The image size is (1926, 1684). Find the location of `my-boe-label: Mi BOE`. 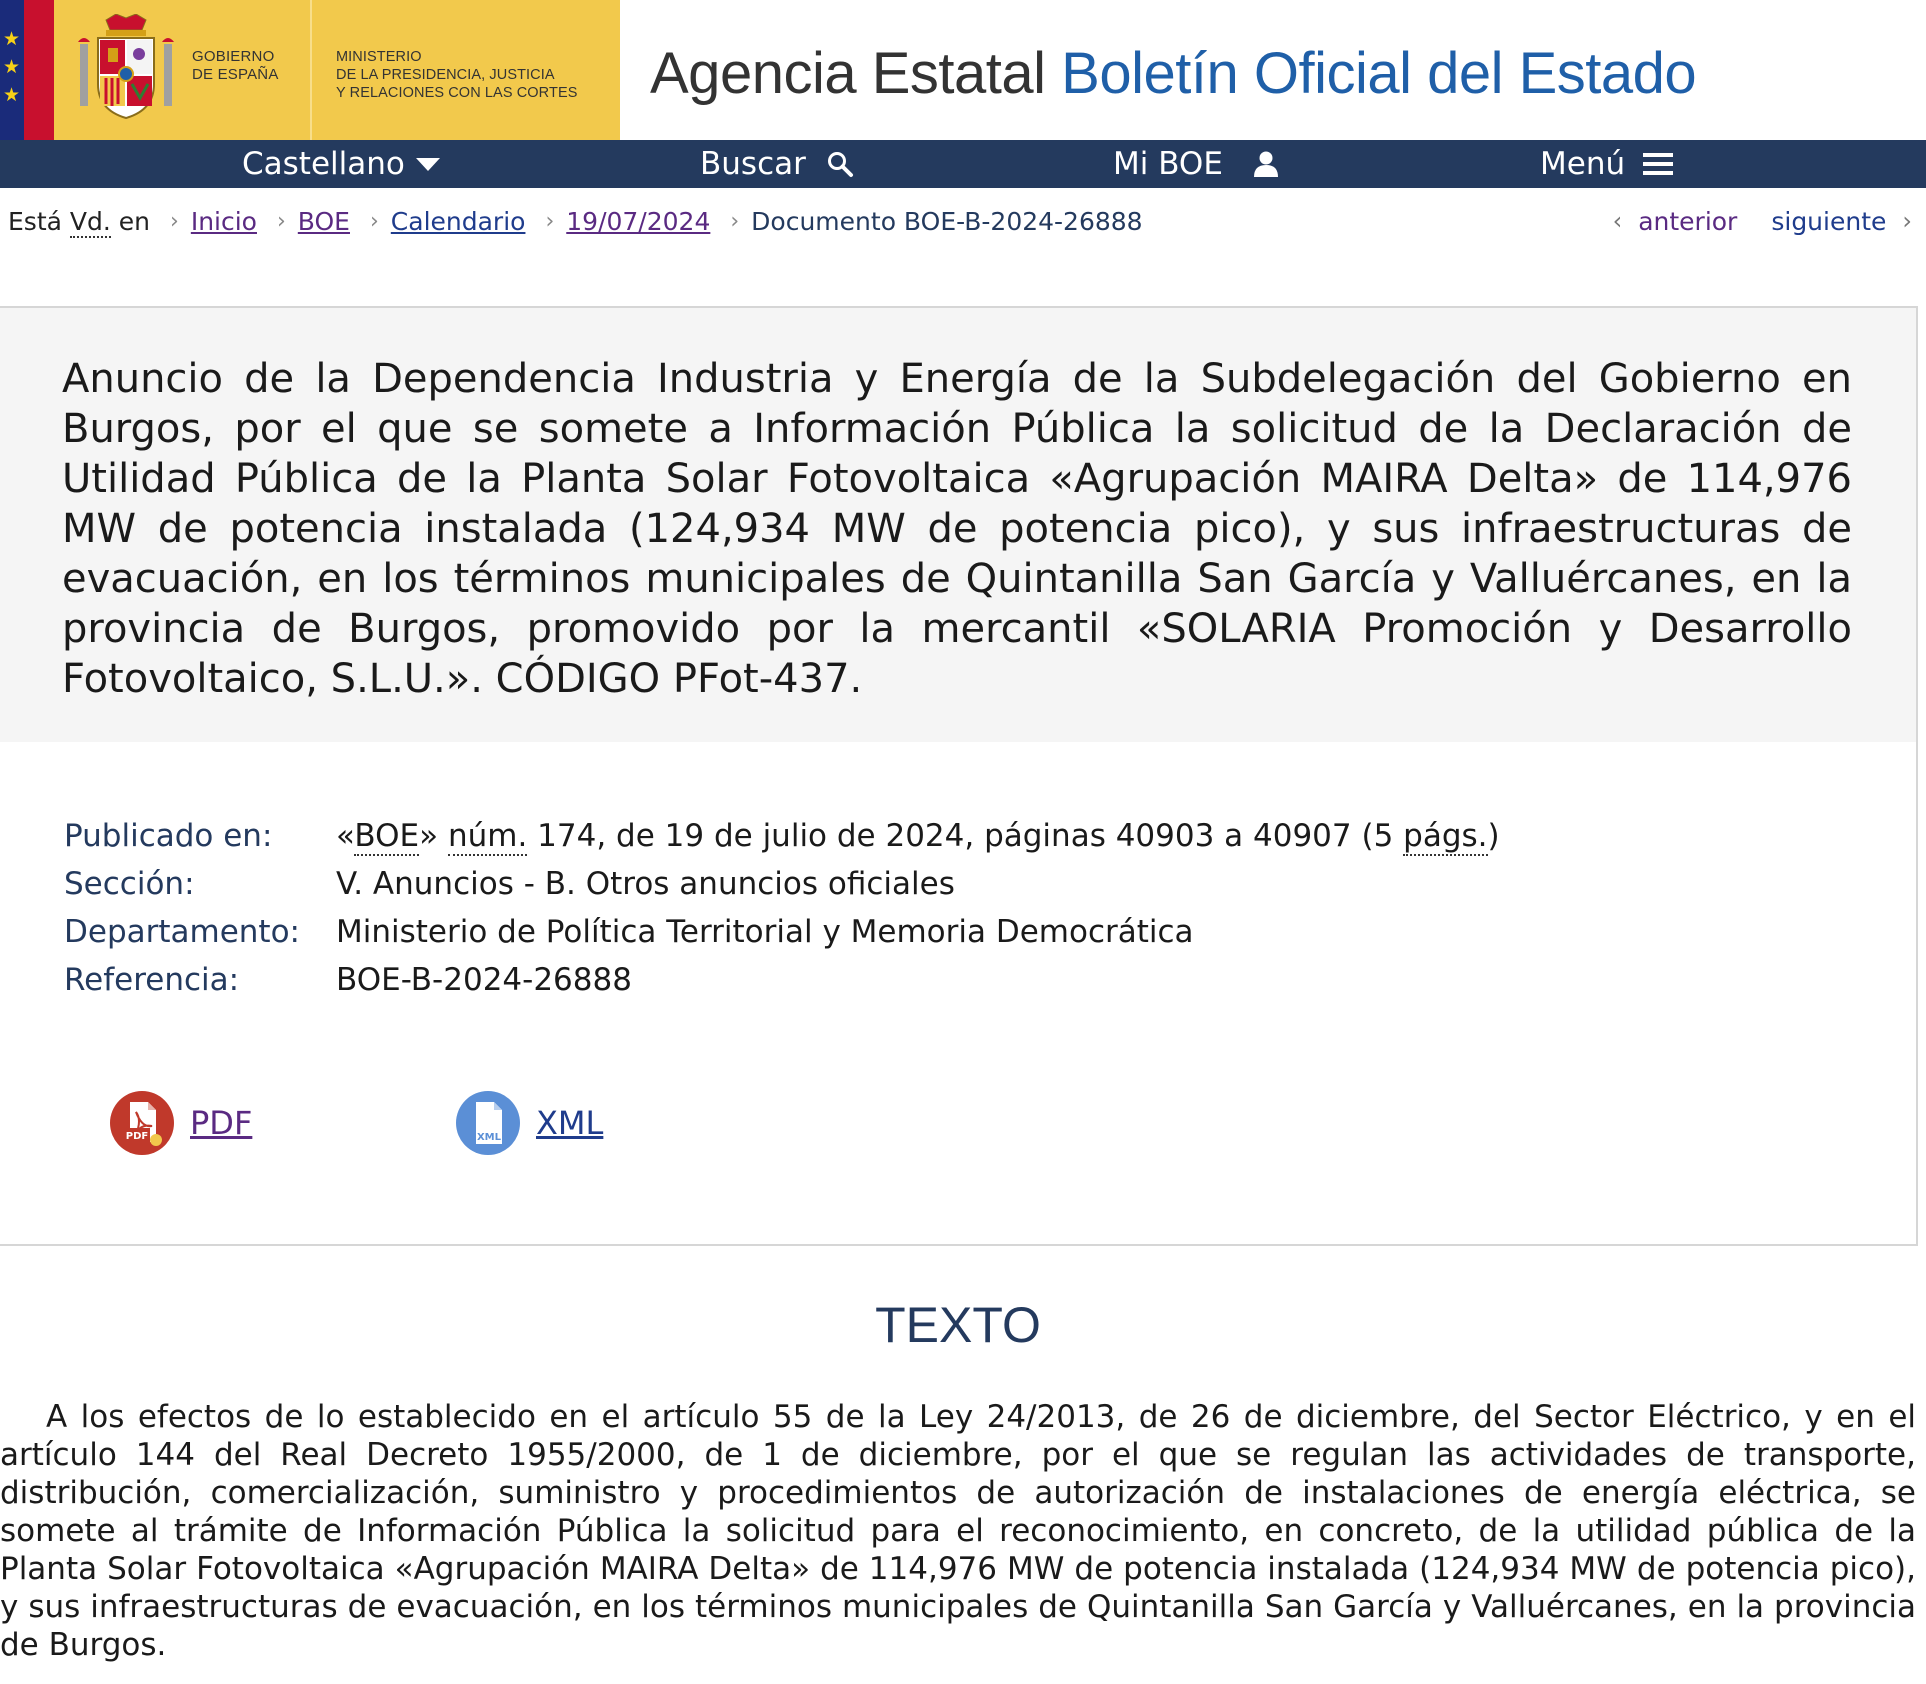

my-boe-label: Mi BOE is located at coordinates (1168, 164).